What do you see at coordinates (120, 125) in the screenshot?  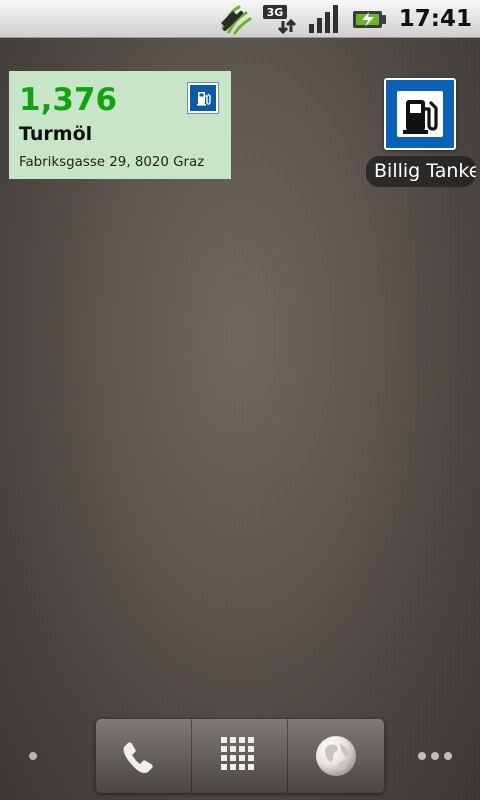 I see `fuel-price-widget: 1,376 Turmöl Fabriksgasse 29, 8020 Graz` at bounding box center [120, 125].